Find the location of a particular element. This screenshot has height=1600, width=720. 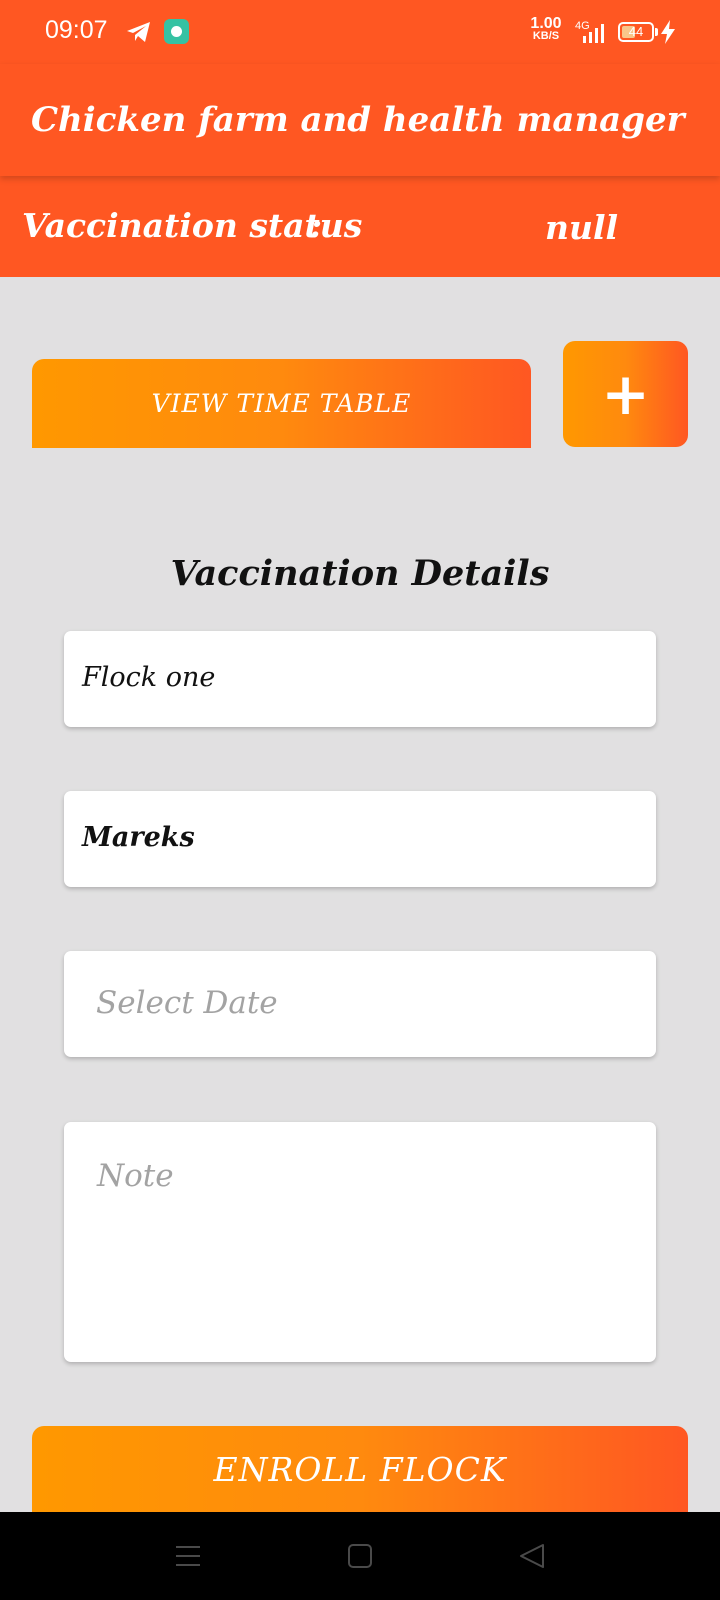

vaccination-status-value: null is located at coordinates (582, 227).